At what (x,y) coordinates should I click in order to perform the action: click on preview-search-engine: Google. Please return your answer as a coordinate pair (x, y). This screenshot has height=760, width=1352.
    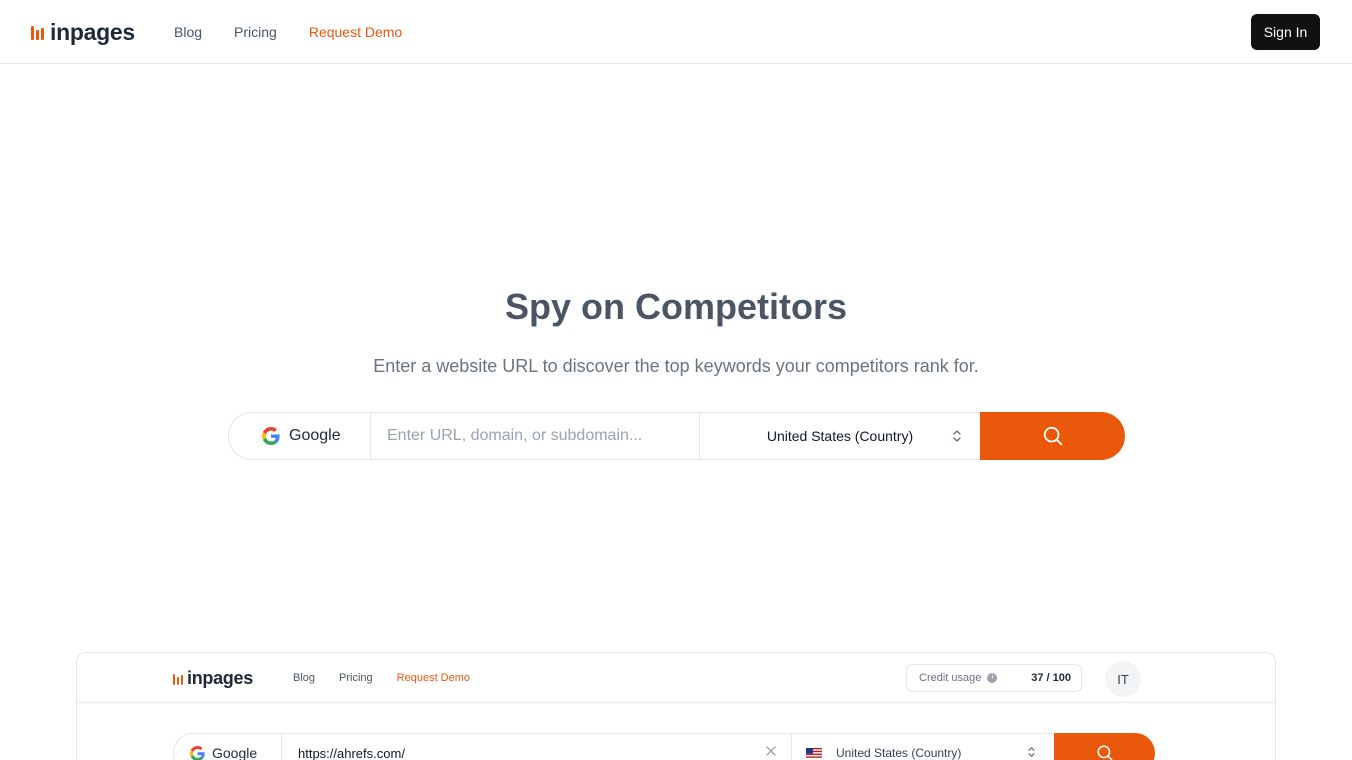
    Looking at the image, I should click on (228, 747).